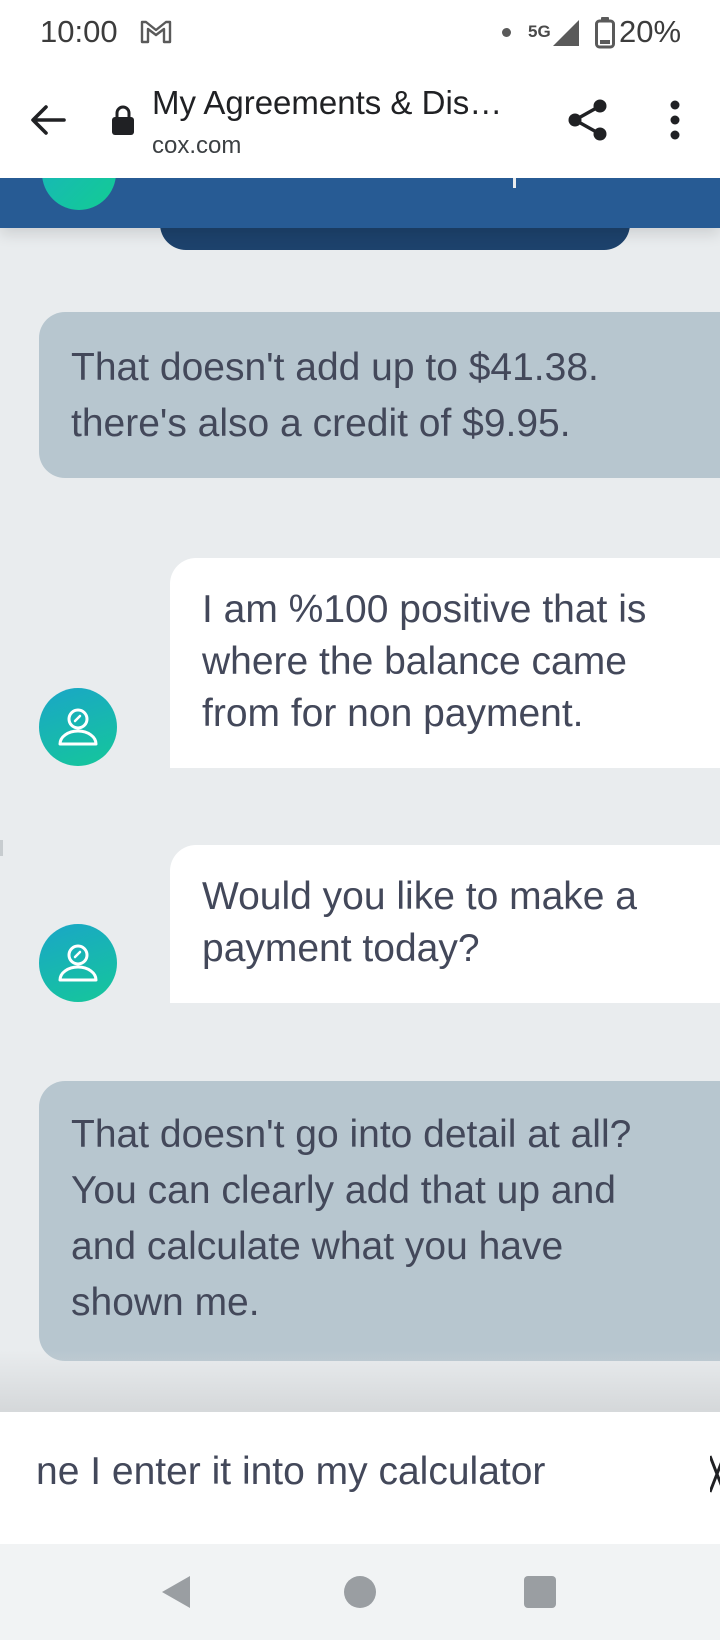 This screenshot has width=720, height=1640. Describe the element at coordinates (540, 1592) in the screenshot. I see `nav-recents-icon` at that location.